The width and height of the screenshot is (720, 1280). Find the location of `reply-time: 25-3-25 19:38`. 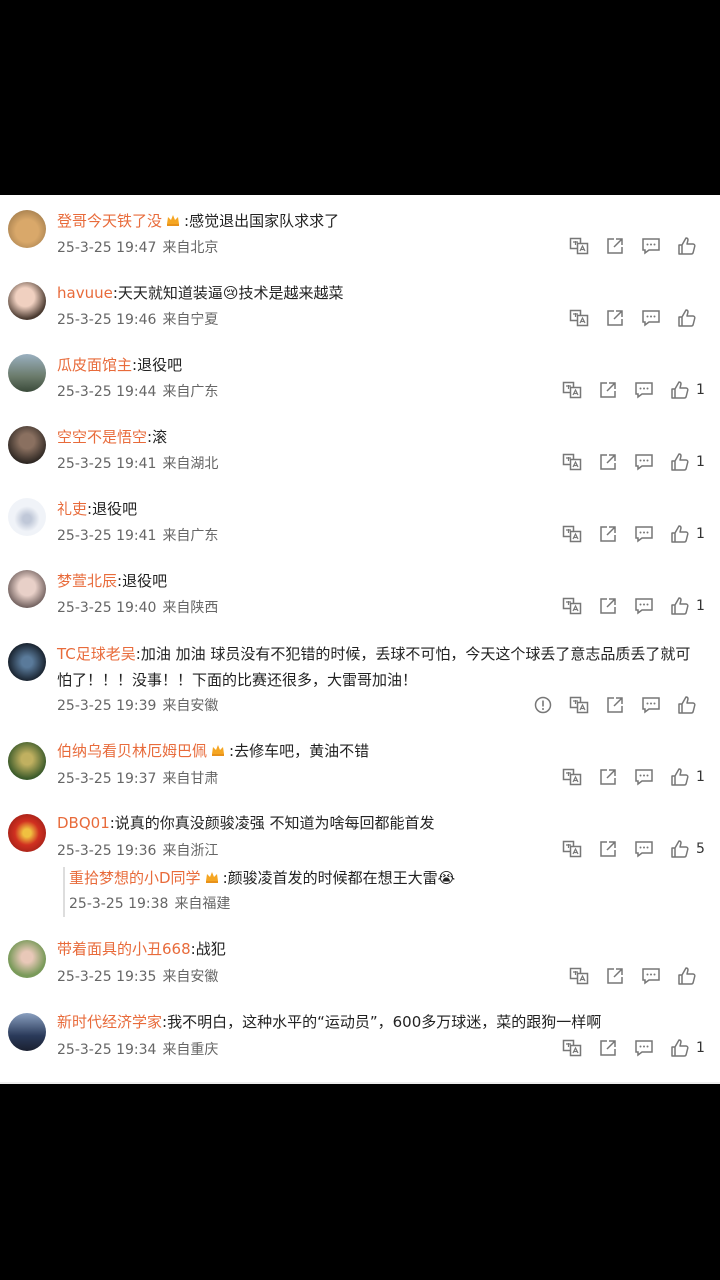

reply-time: 25-3-25 19:38 is located at coordinates (119, 904).